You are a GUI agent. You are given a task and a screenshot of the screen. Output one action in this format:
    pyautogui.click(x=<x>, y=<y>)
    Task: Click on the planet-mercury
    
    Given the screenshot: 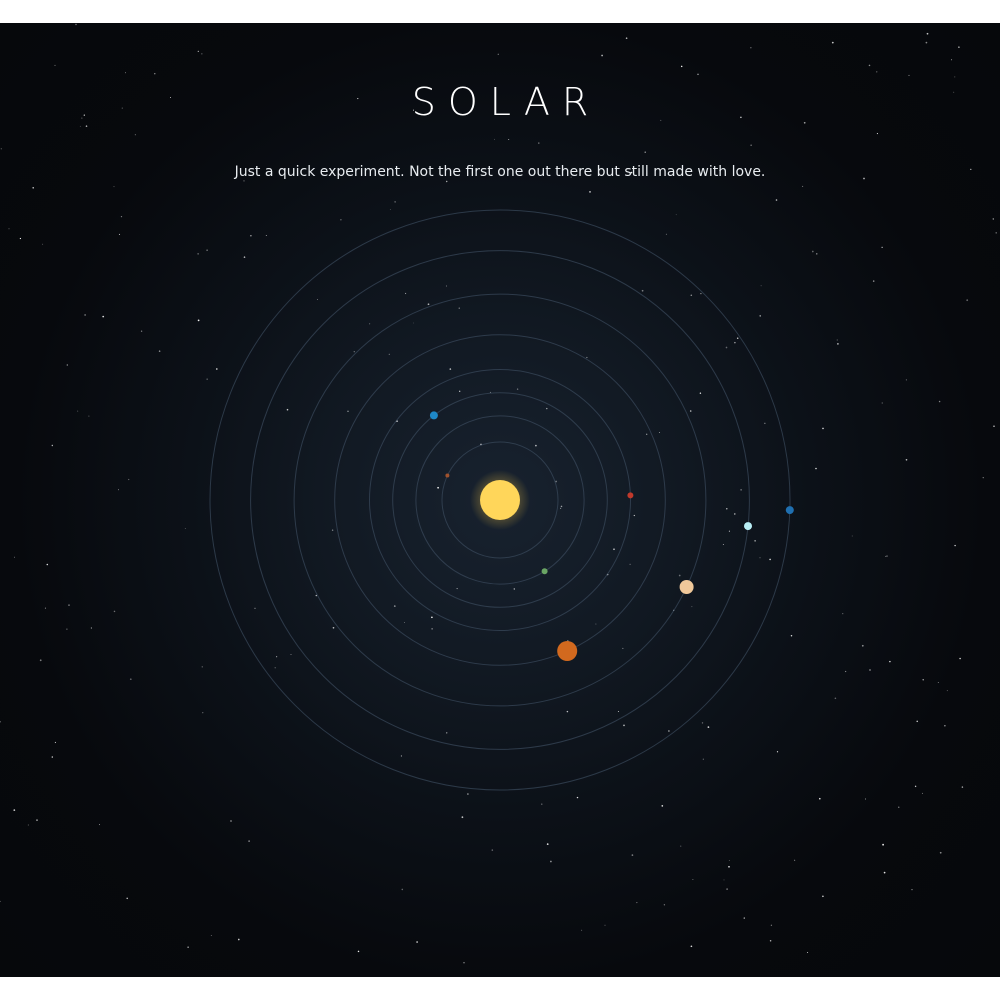 What is the action you would take?
    pyautogui.click(x=447, y=475)
    